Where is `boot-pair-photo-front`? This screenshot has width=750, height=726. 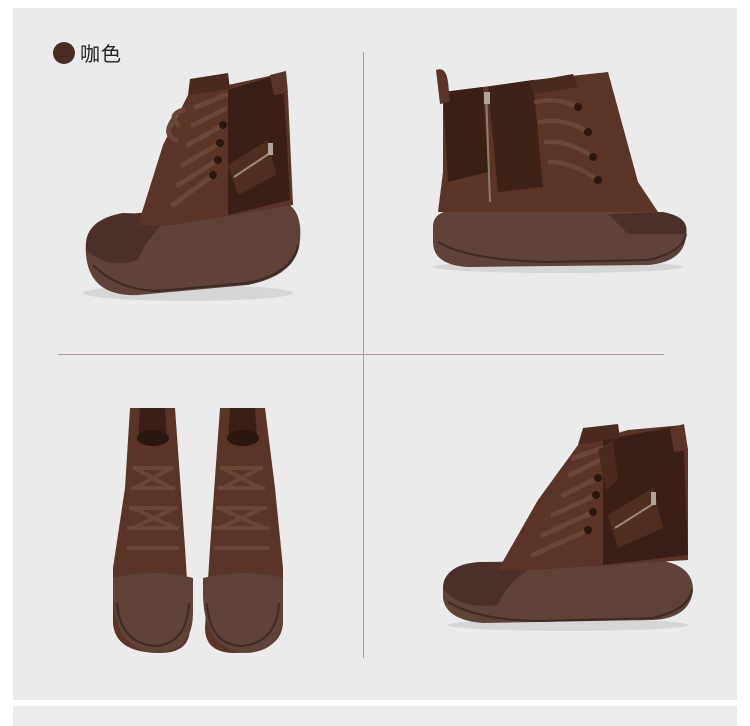
boot-pair-photo-front is located at coordinates (197, 530).